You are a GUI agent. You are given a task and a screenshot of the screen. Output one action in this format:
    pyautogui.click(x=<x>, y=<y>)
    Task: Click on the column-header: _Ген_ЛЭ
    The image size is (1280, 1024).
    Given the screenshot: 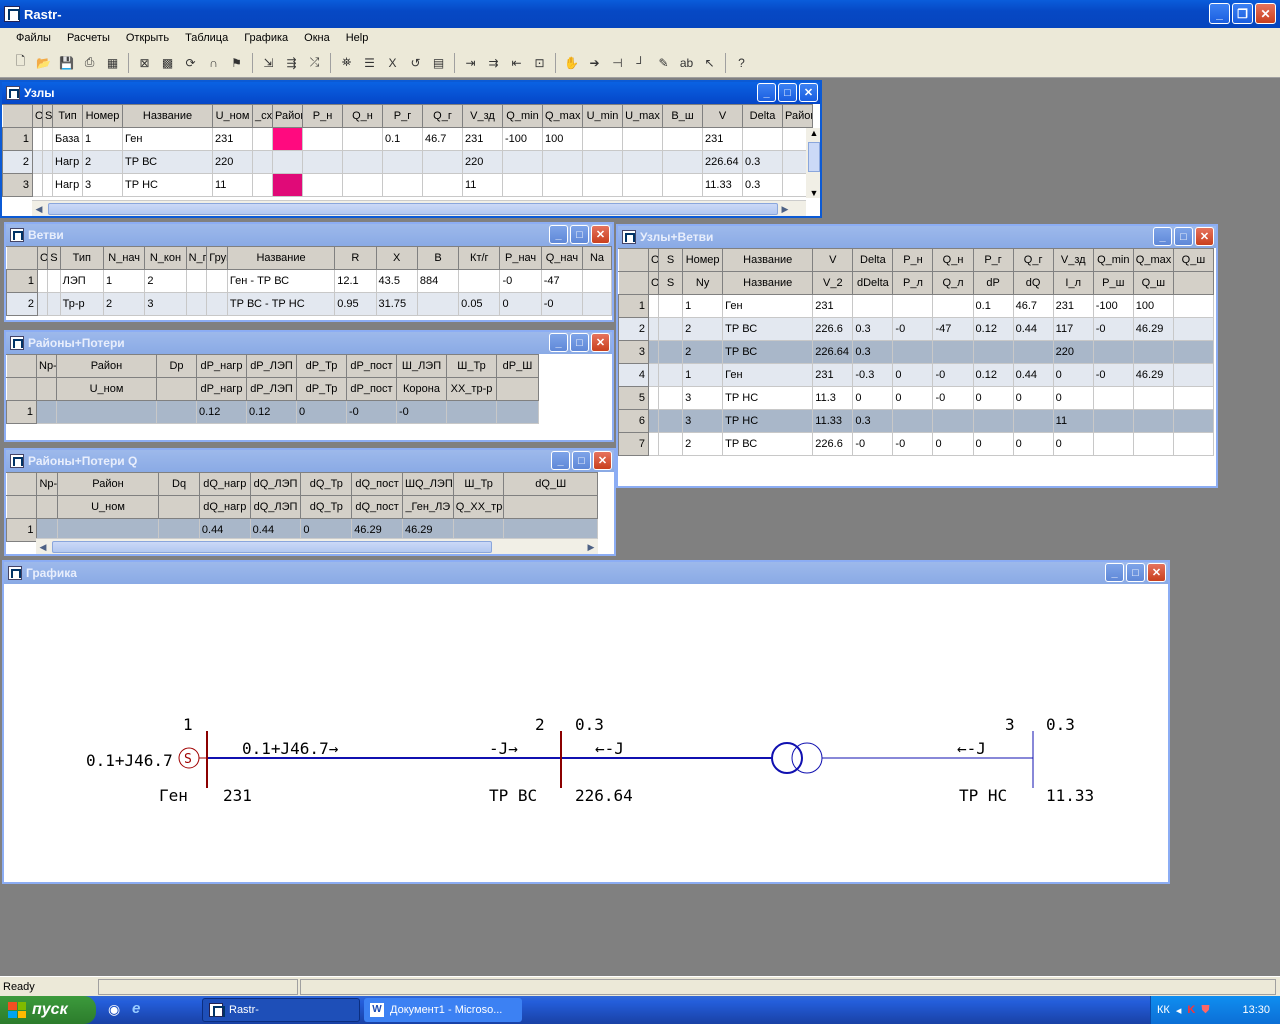 What is the action you would take?
    pyautogui.click(x=427, y=507)
    